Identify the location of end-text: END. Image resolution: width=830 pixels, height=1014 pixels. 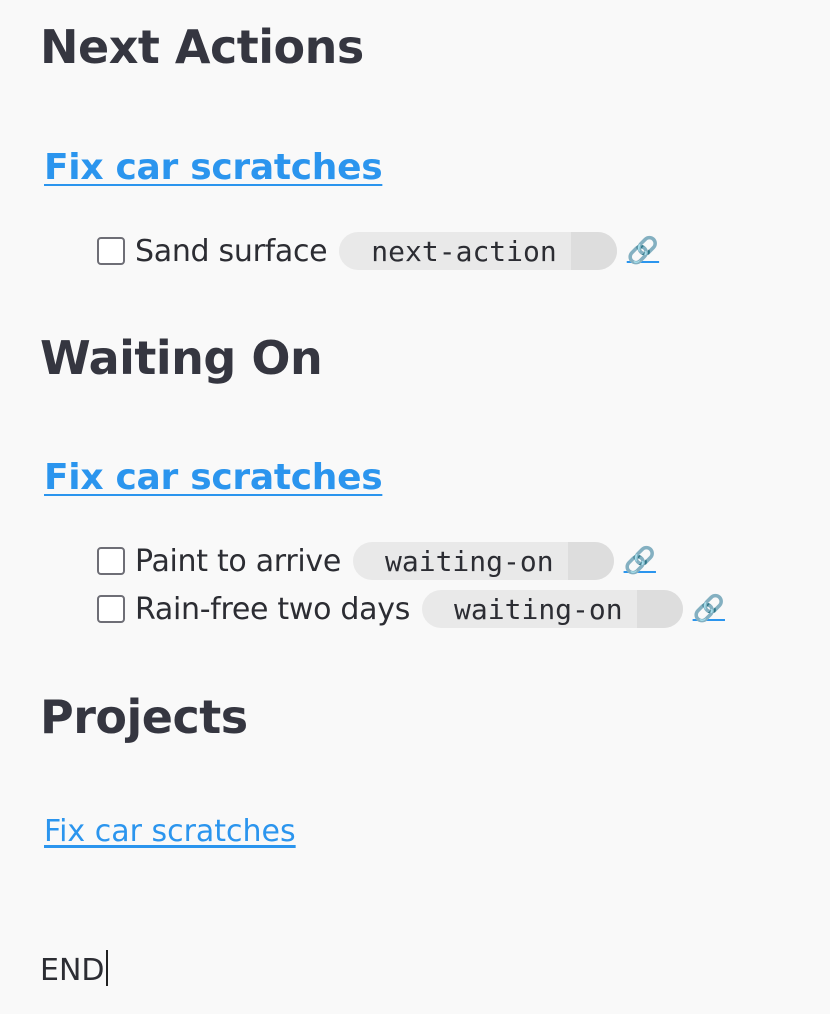
(74, 968).